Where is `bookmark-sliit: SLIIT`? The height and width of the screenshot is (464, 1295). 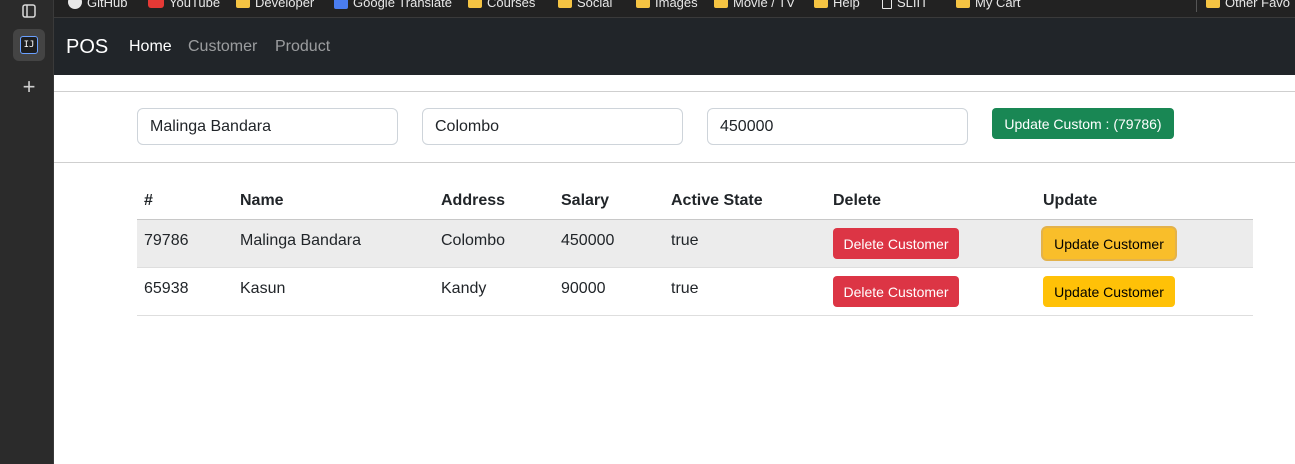 bookmark-sliit: SLIIT is located at coordinates (905, 5).